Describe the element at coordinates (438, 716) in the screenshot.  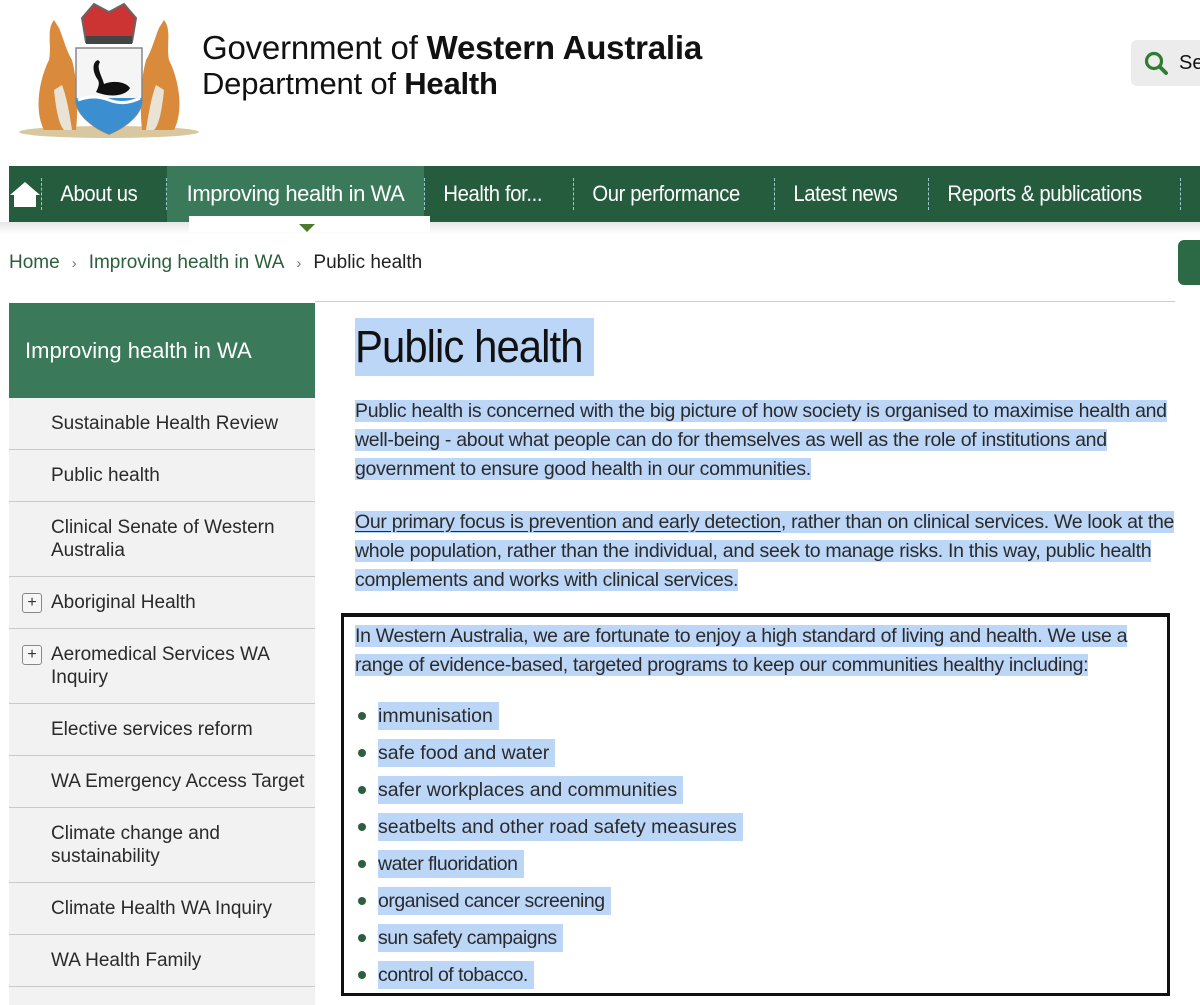
I see `list-item-text: immunisation` at that location.